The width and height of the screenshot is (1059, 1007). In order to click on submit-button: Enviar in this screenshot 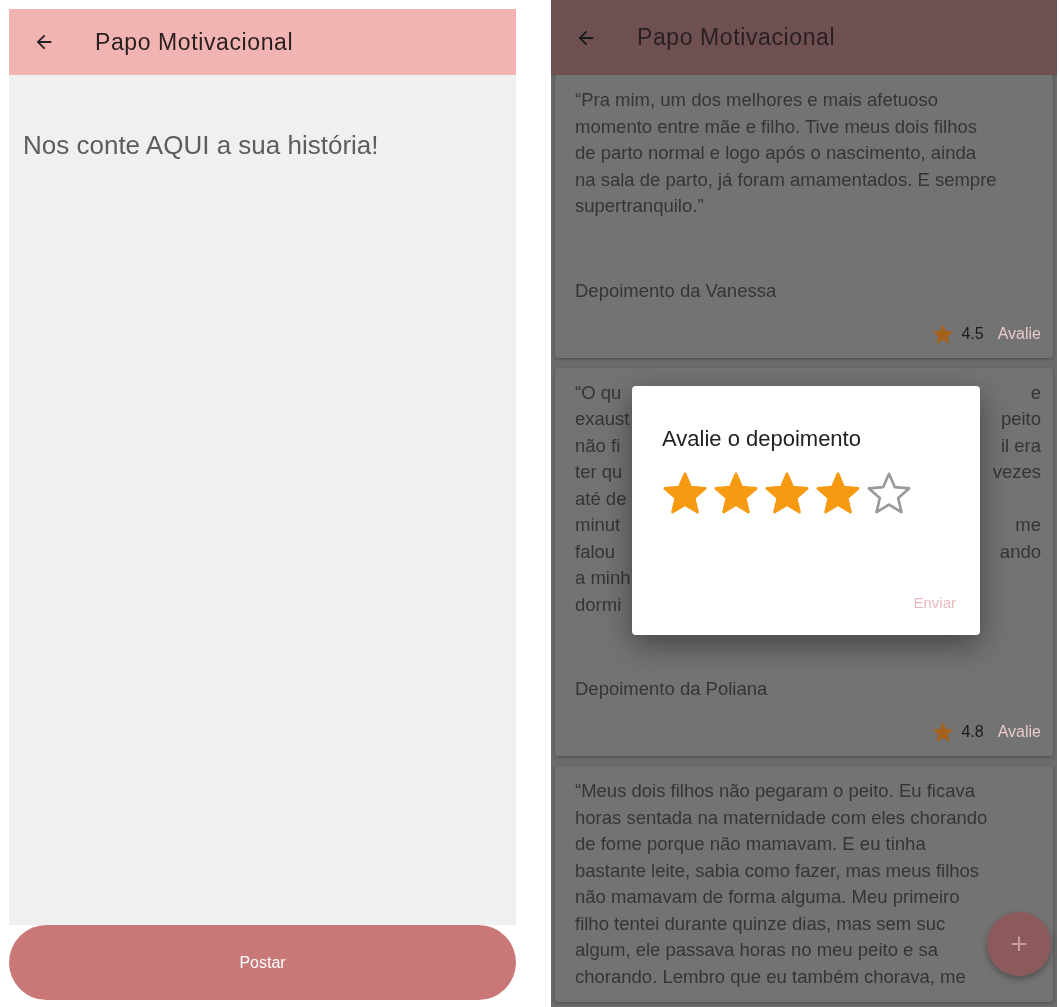, I will do `click(934, 602)`.